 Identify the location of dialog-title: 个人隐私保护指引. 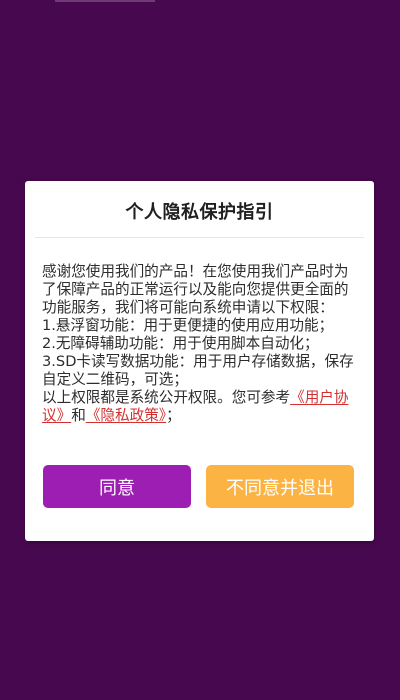
(199, 212).